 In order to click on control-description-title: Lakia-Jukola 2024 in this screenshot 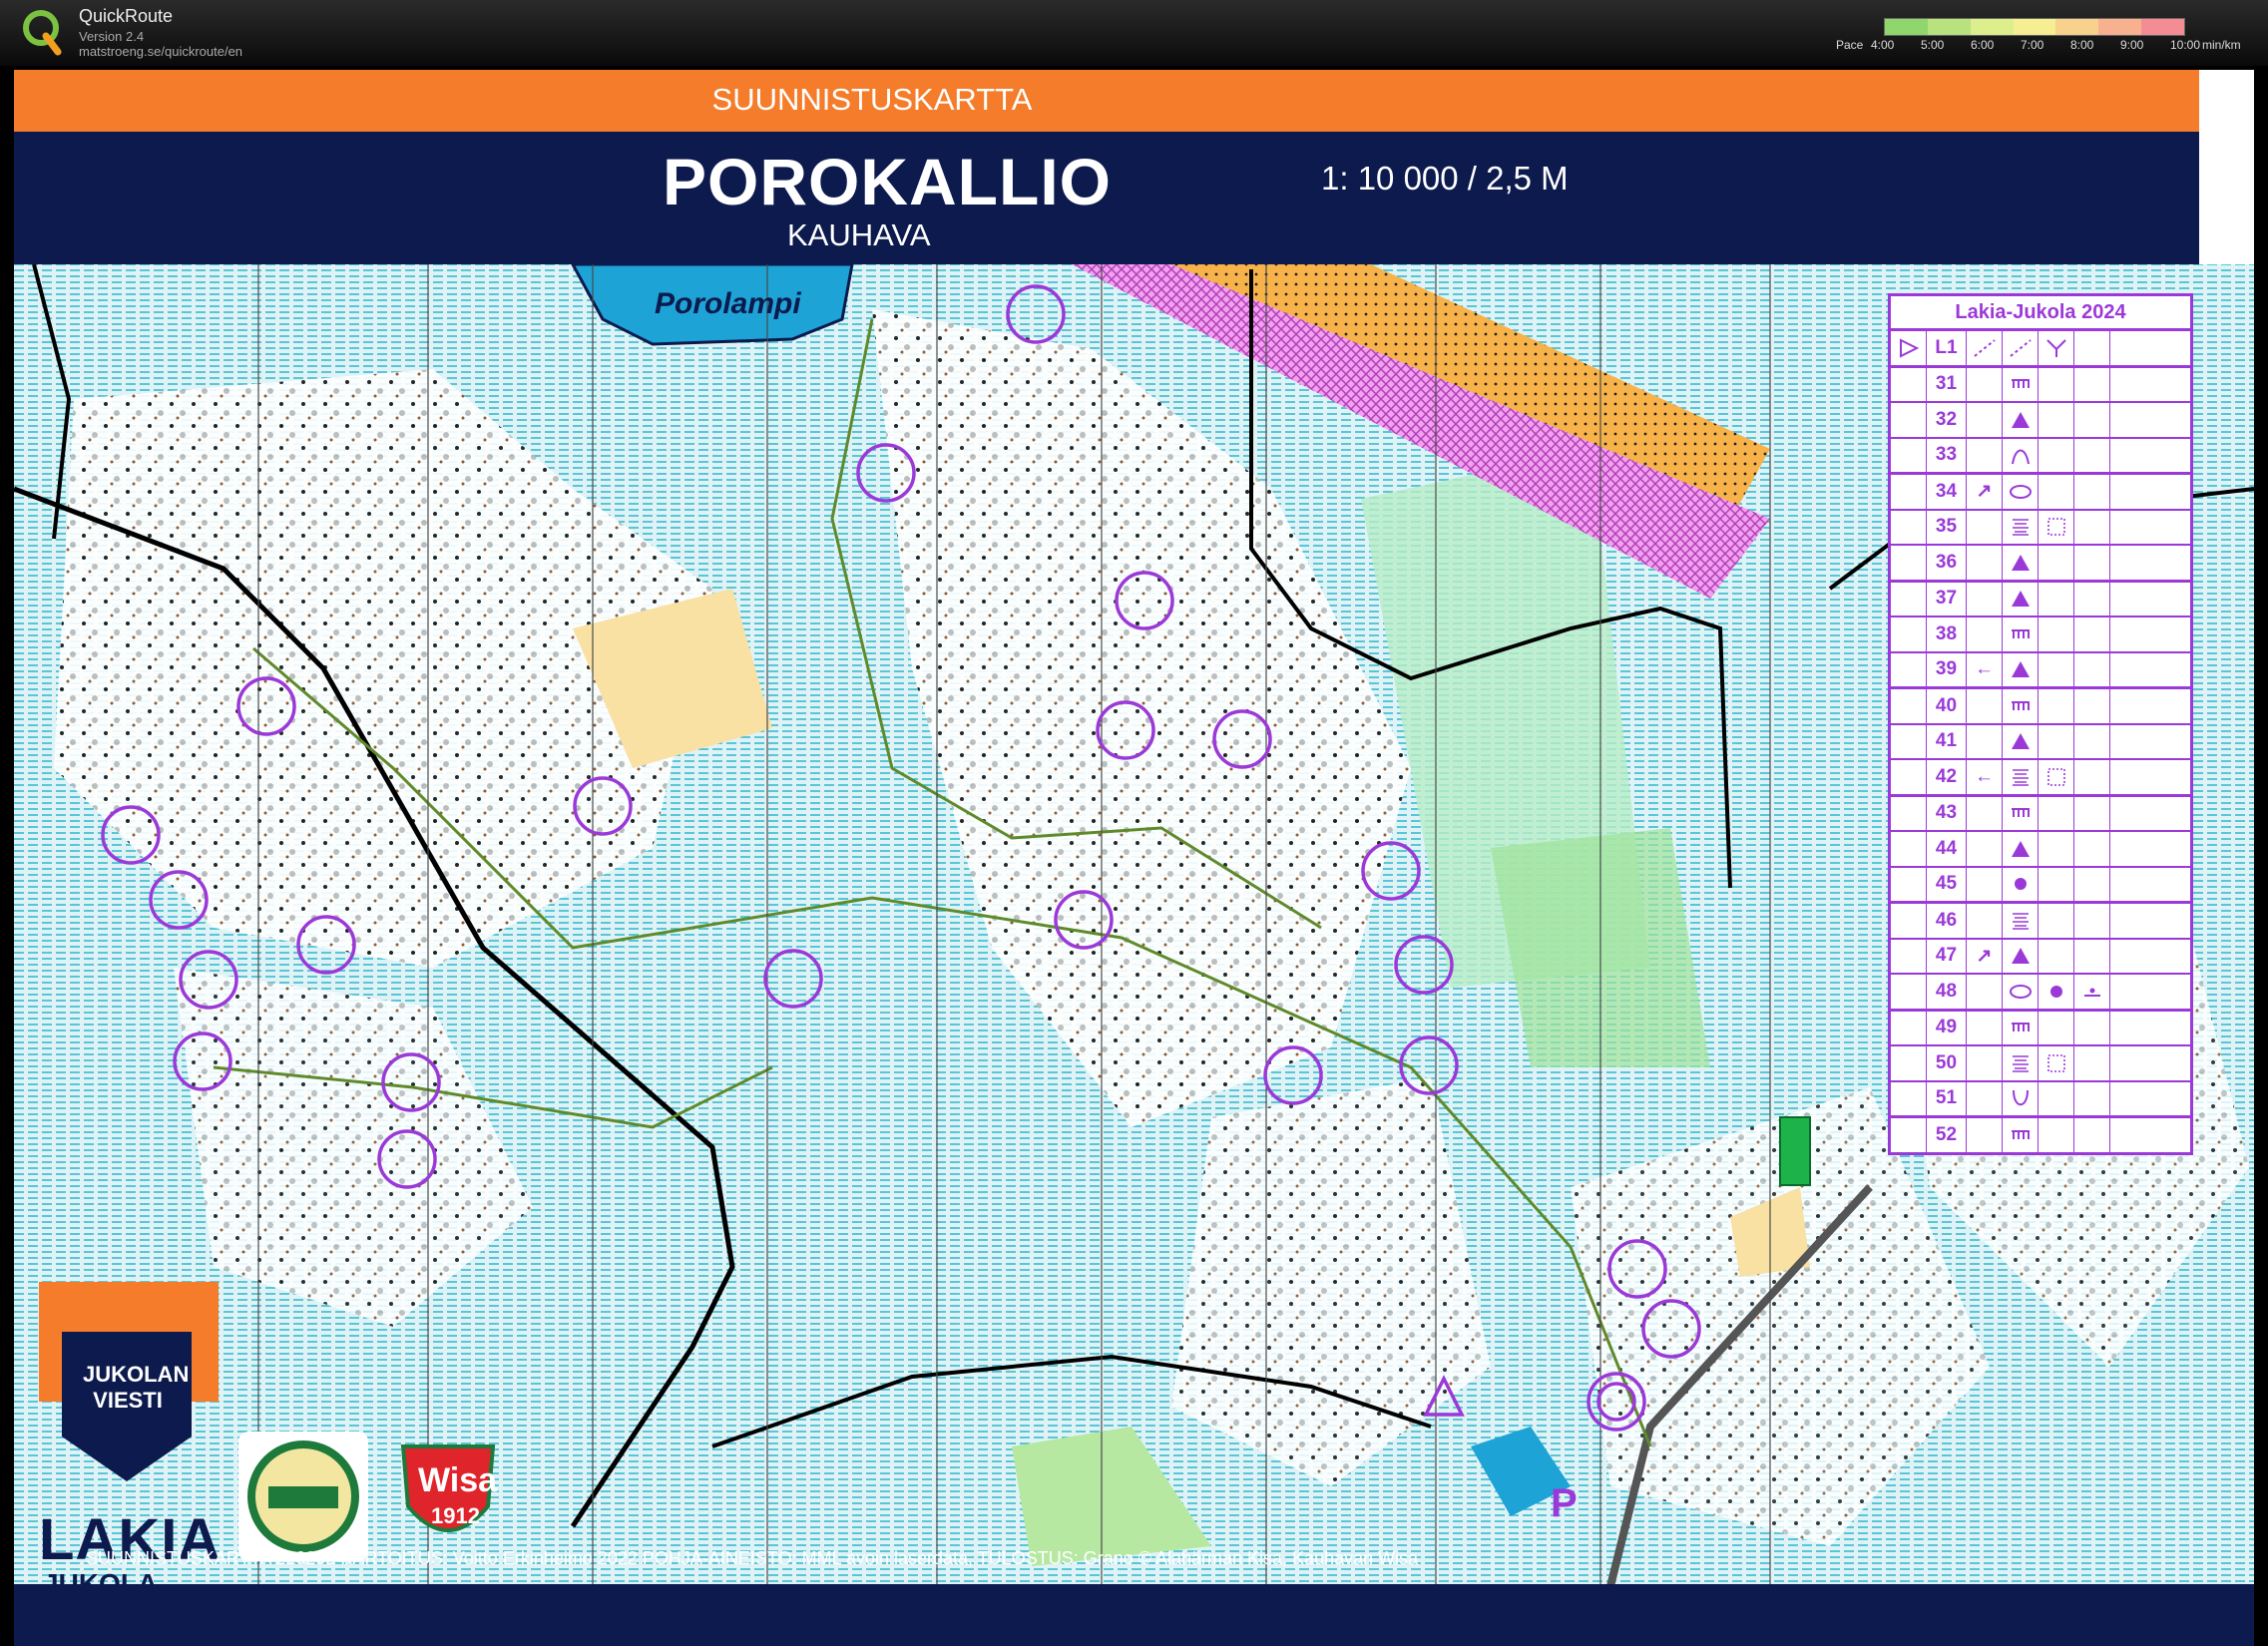, I will do `click(2040, 313)`.